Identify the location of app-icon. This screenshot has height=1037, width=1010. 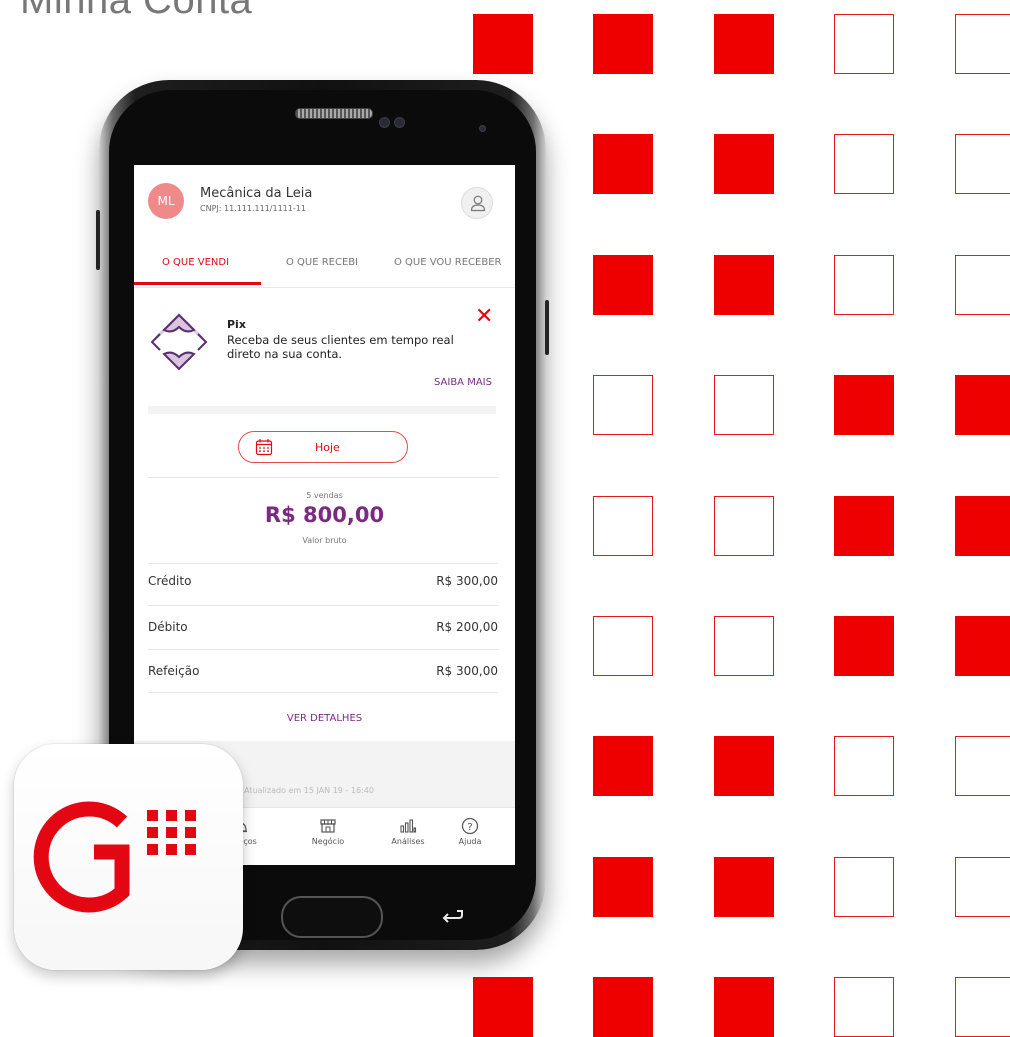
(128, 857).